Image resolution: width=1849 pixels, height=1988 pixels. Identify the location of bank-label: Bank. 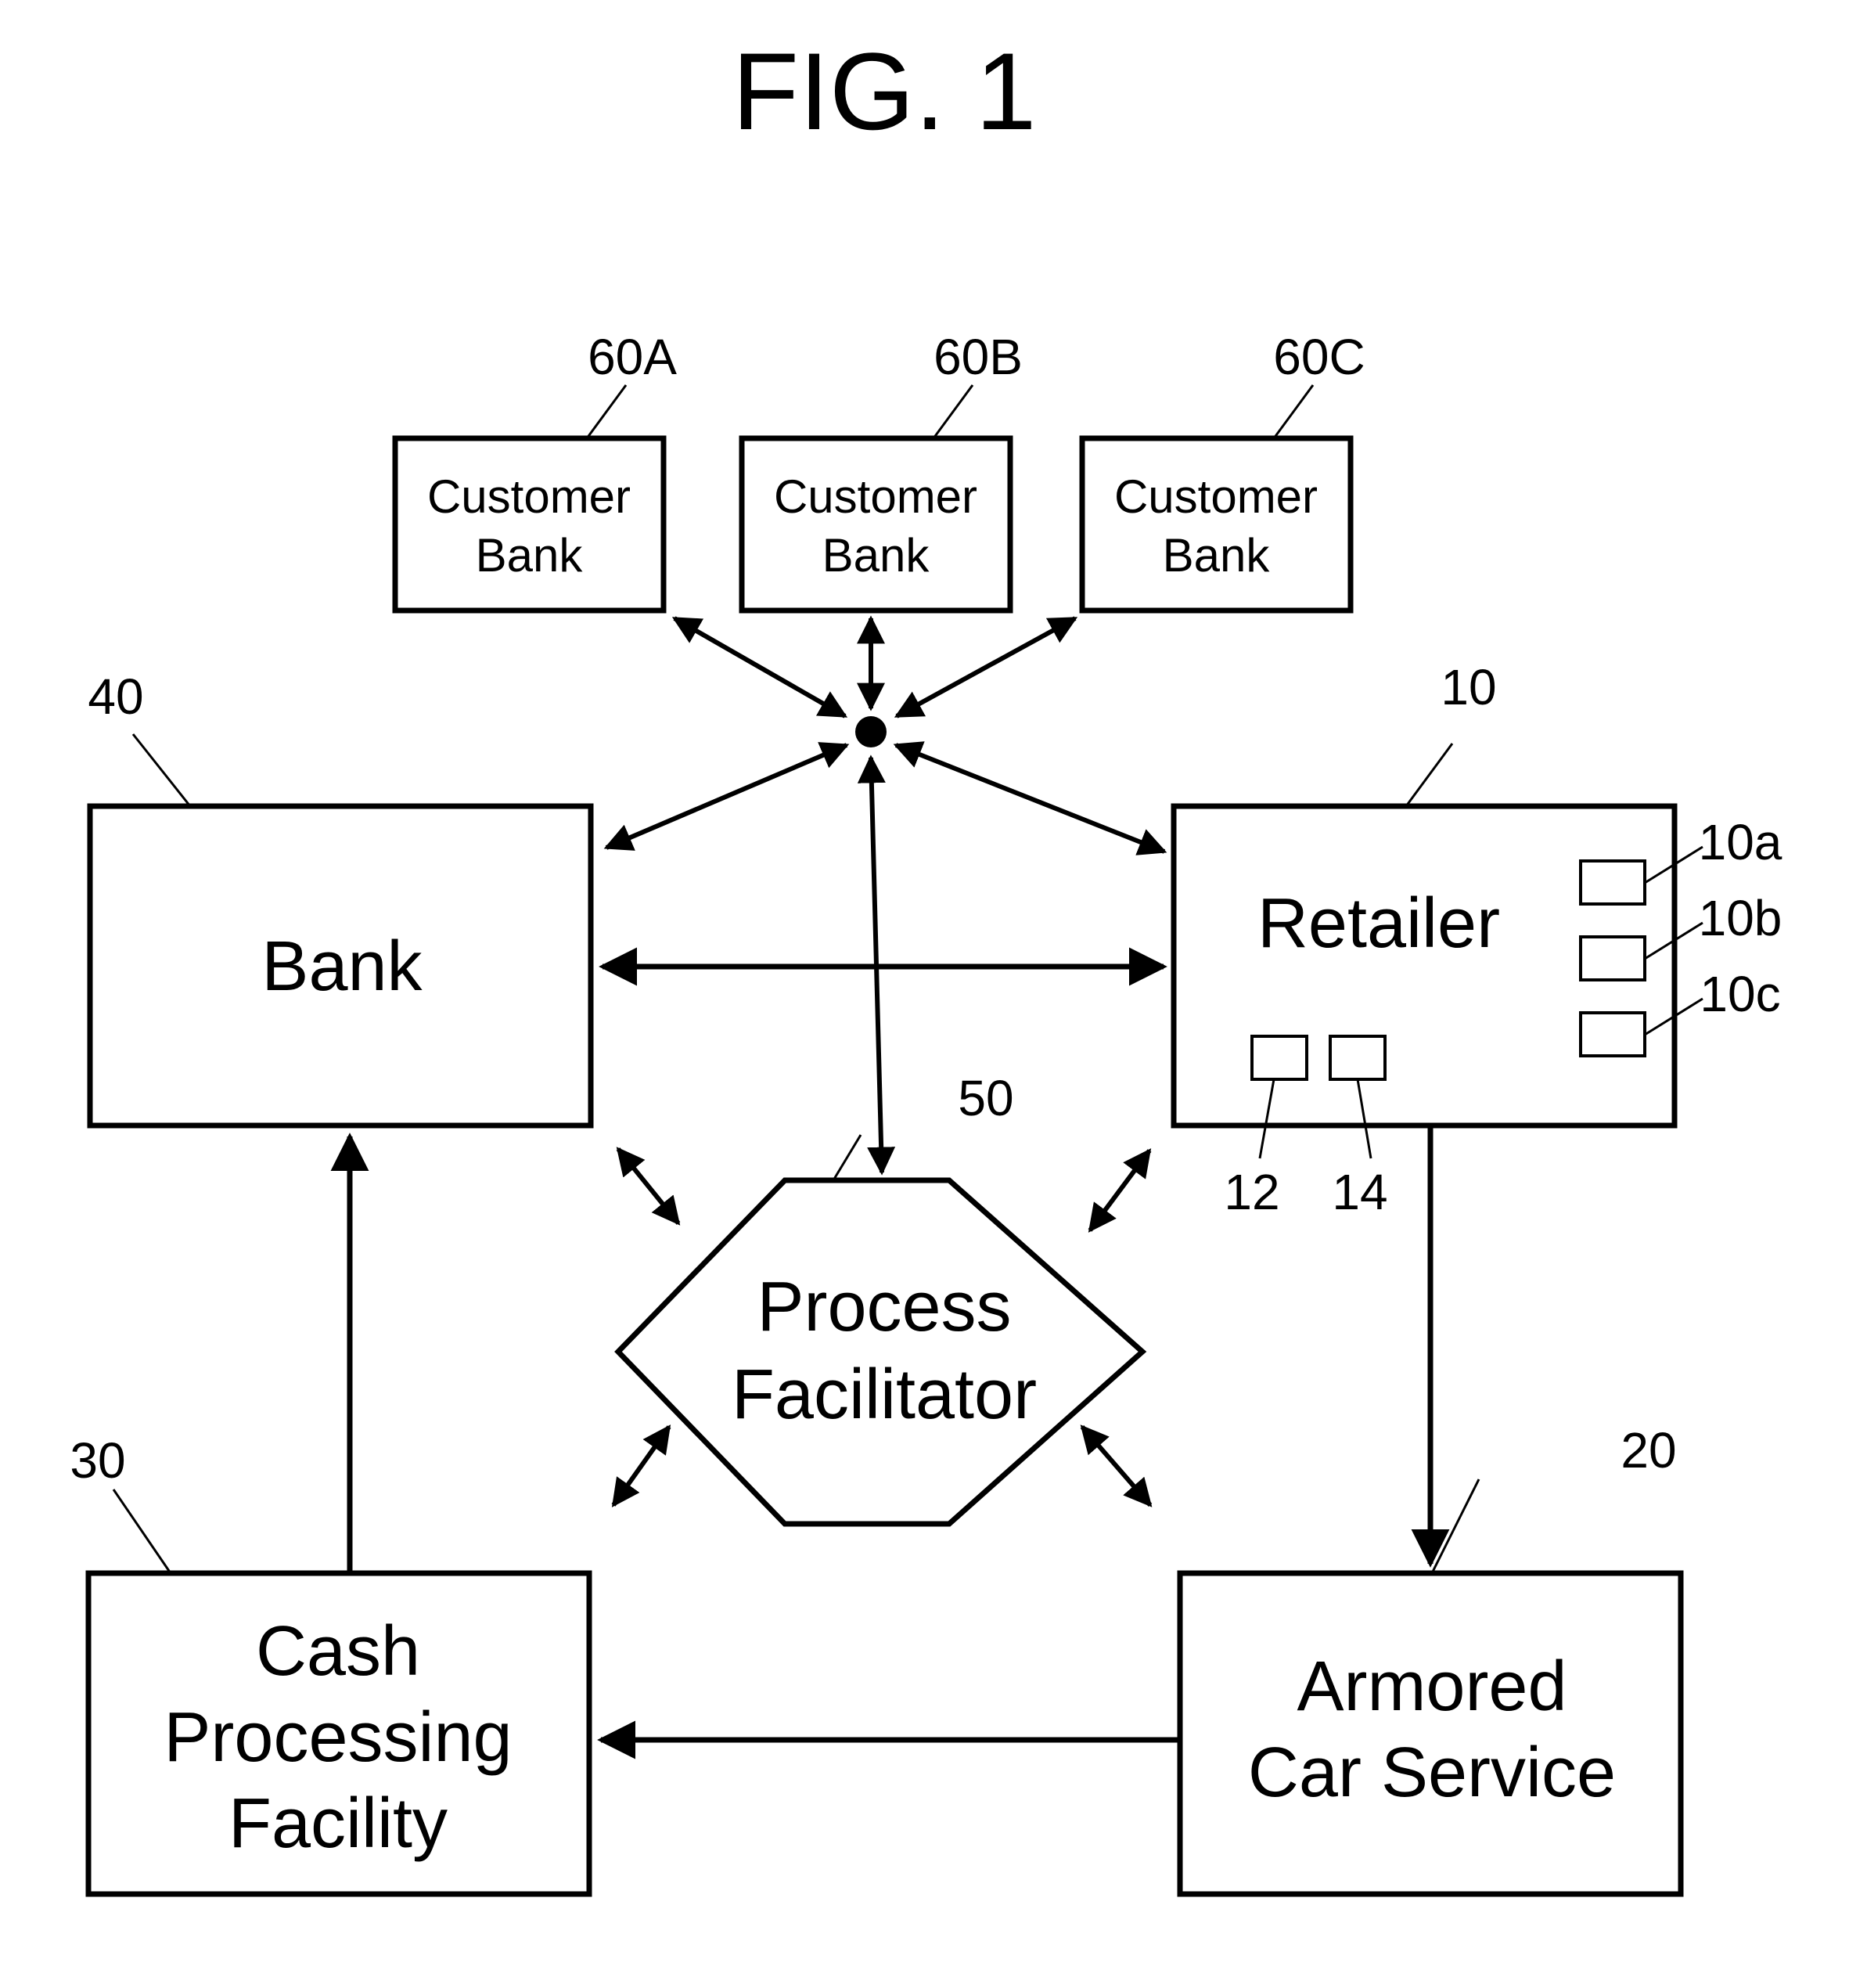
(342, 967).